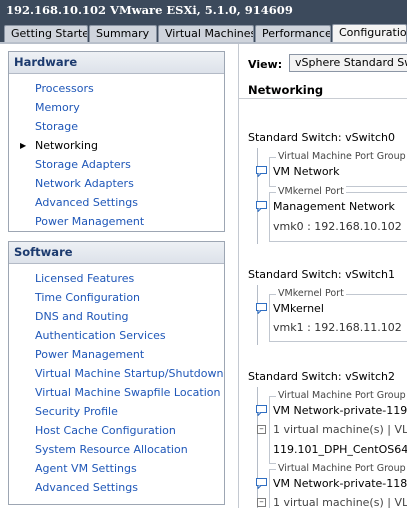 This screenshot has width=407, height=508. Describe the element at coordinates (337, 327) in the screenshot. I see `vmkernel-port-address: vmk1 : 192.168.11.102` at that location.